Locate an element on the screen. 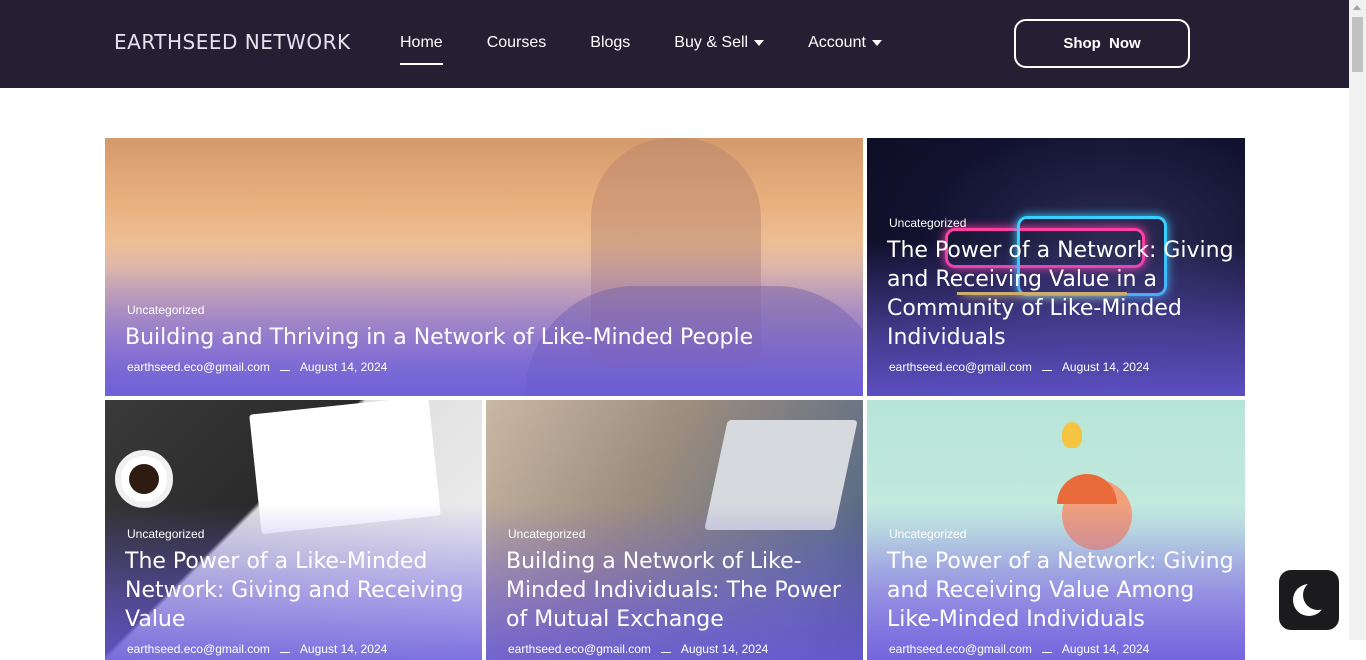 The image size is (1366, 660). nav-account-label: Account is located at coordinates (837, 42).